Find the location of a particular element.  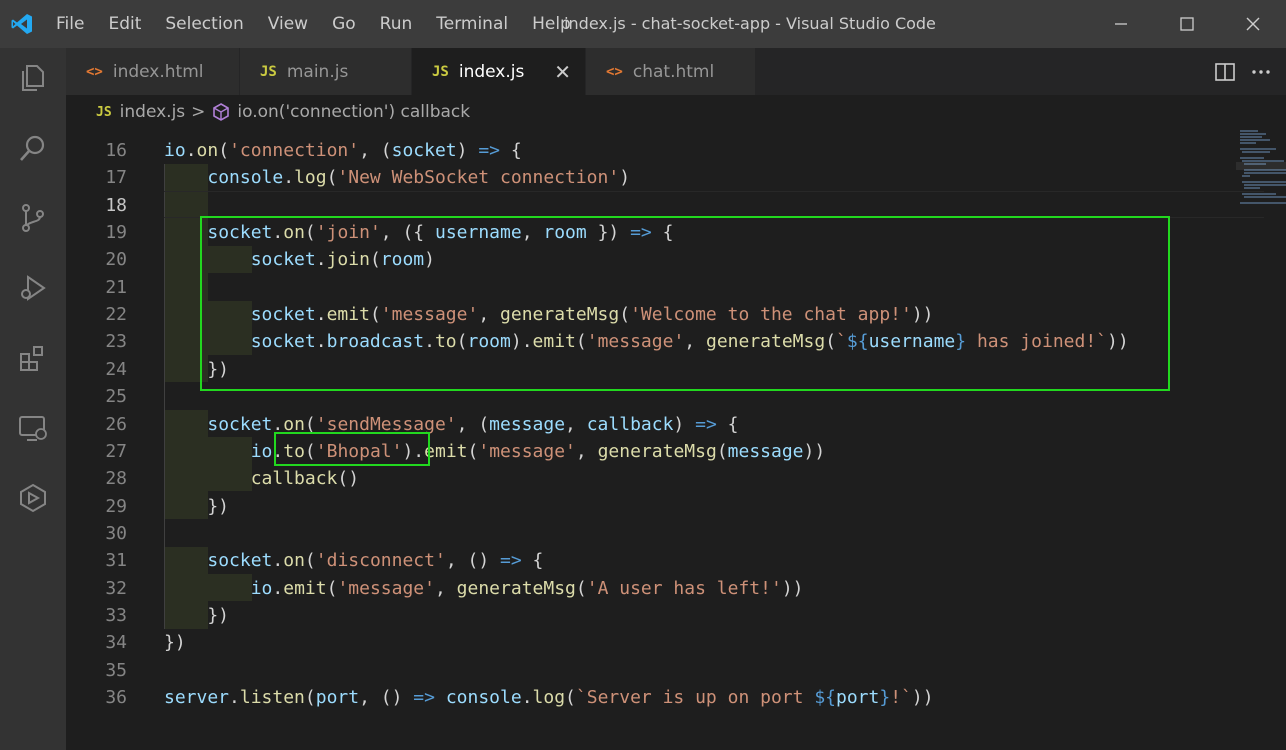

code-token: } is located at coordinates (885, 697).